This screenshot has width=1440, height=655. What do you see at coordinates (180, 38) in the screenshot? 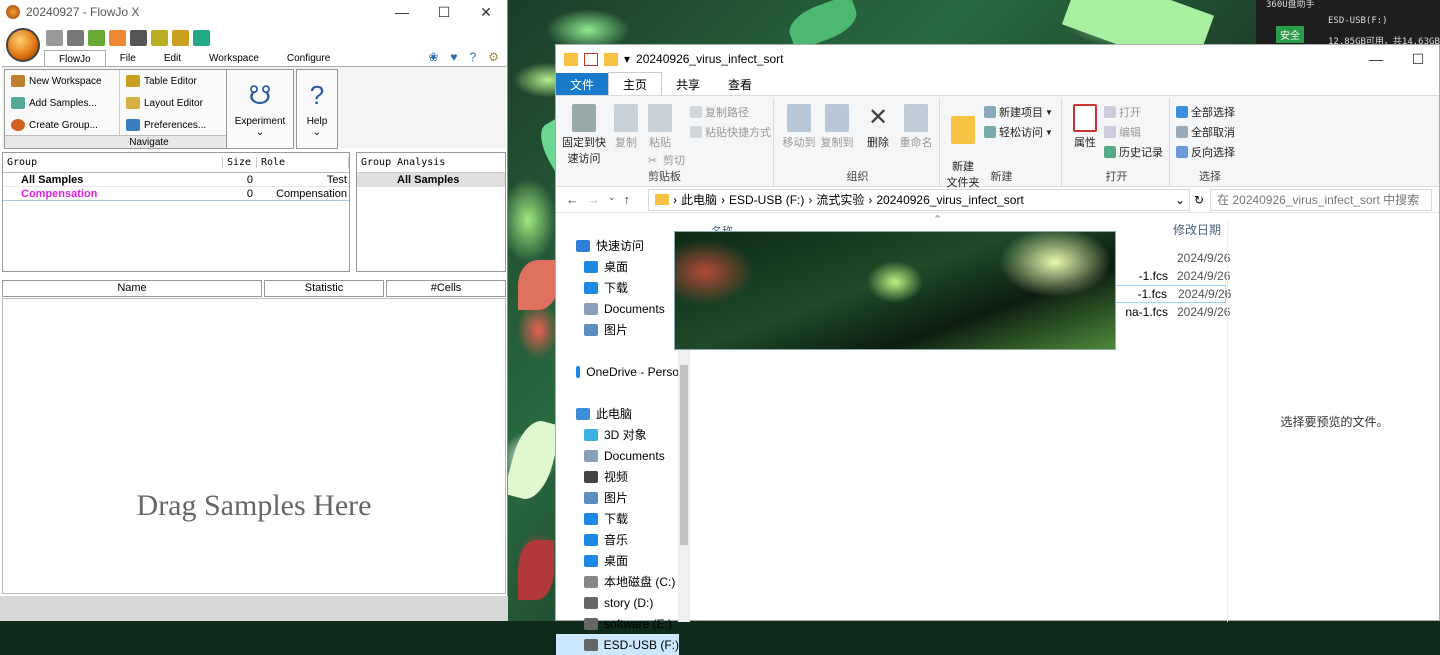
I see `layout-icon` at bounding box center [180, 38].